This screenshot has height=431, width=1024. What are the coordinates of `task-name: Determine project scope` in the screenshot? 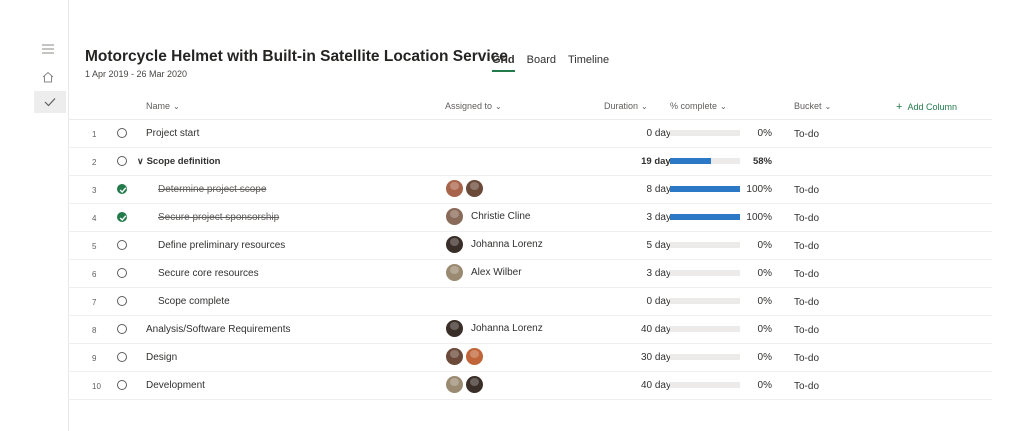 It's located at (212, 189).